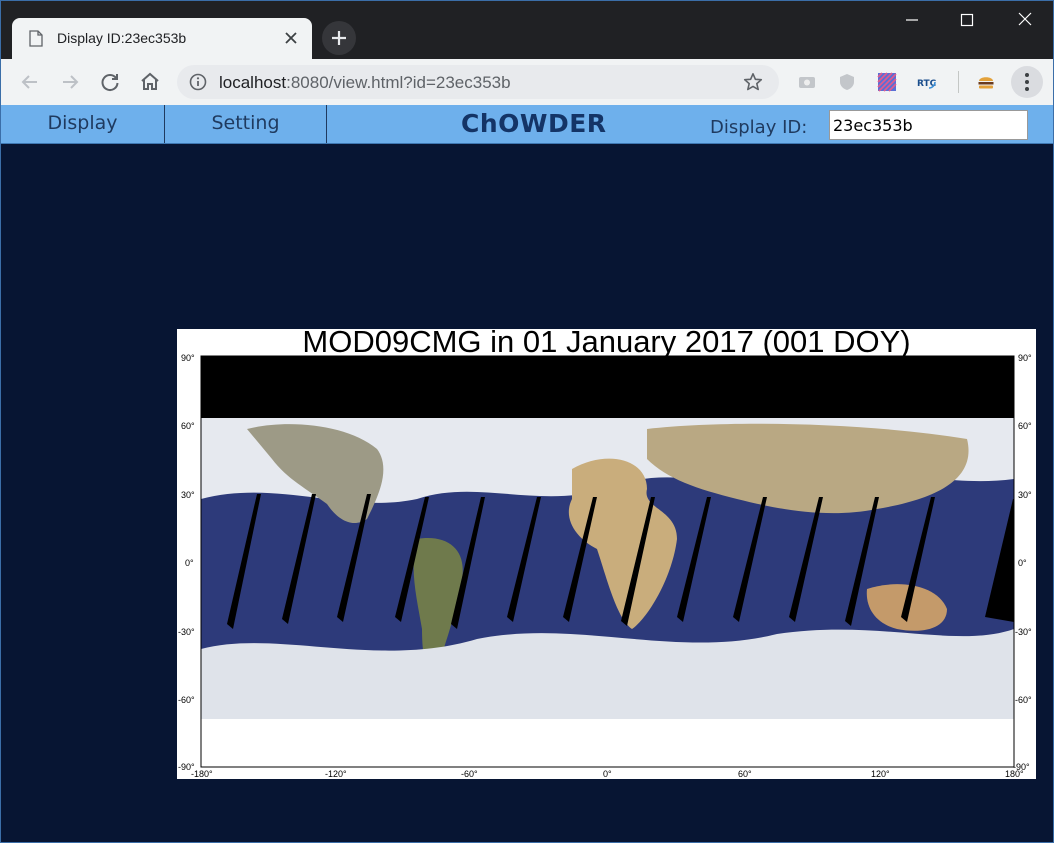 The image size is (1054, 843). I want to click on maximize-button, so click(967, 20).